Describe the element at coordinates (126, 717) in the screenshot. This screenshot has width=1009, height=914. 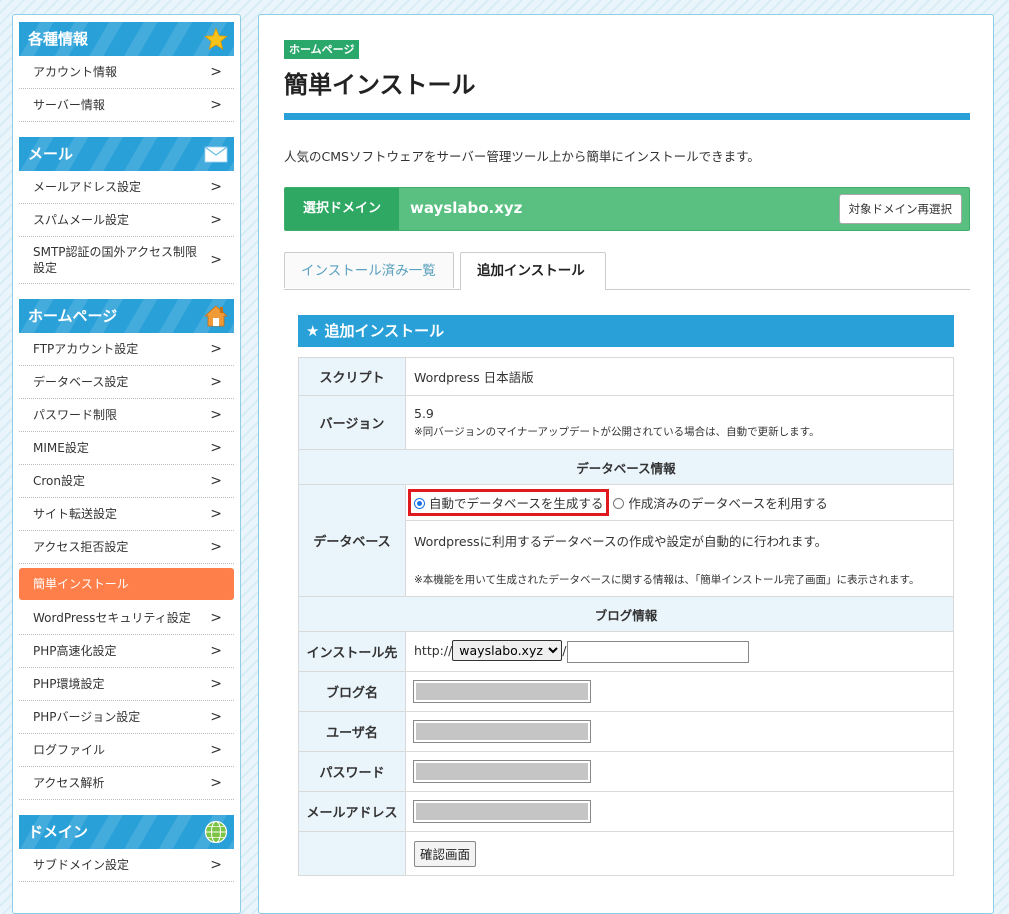
I see `sidebar-item-php-version: PHPバージョン設定 >` at that location.